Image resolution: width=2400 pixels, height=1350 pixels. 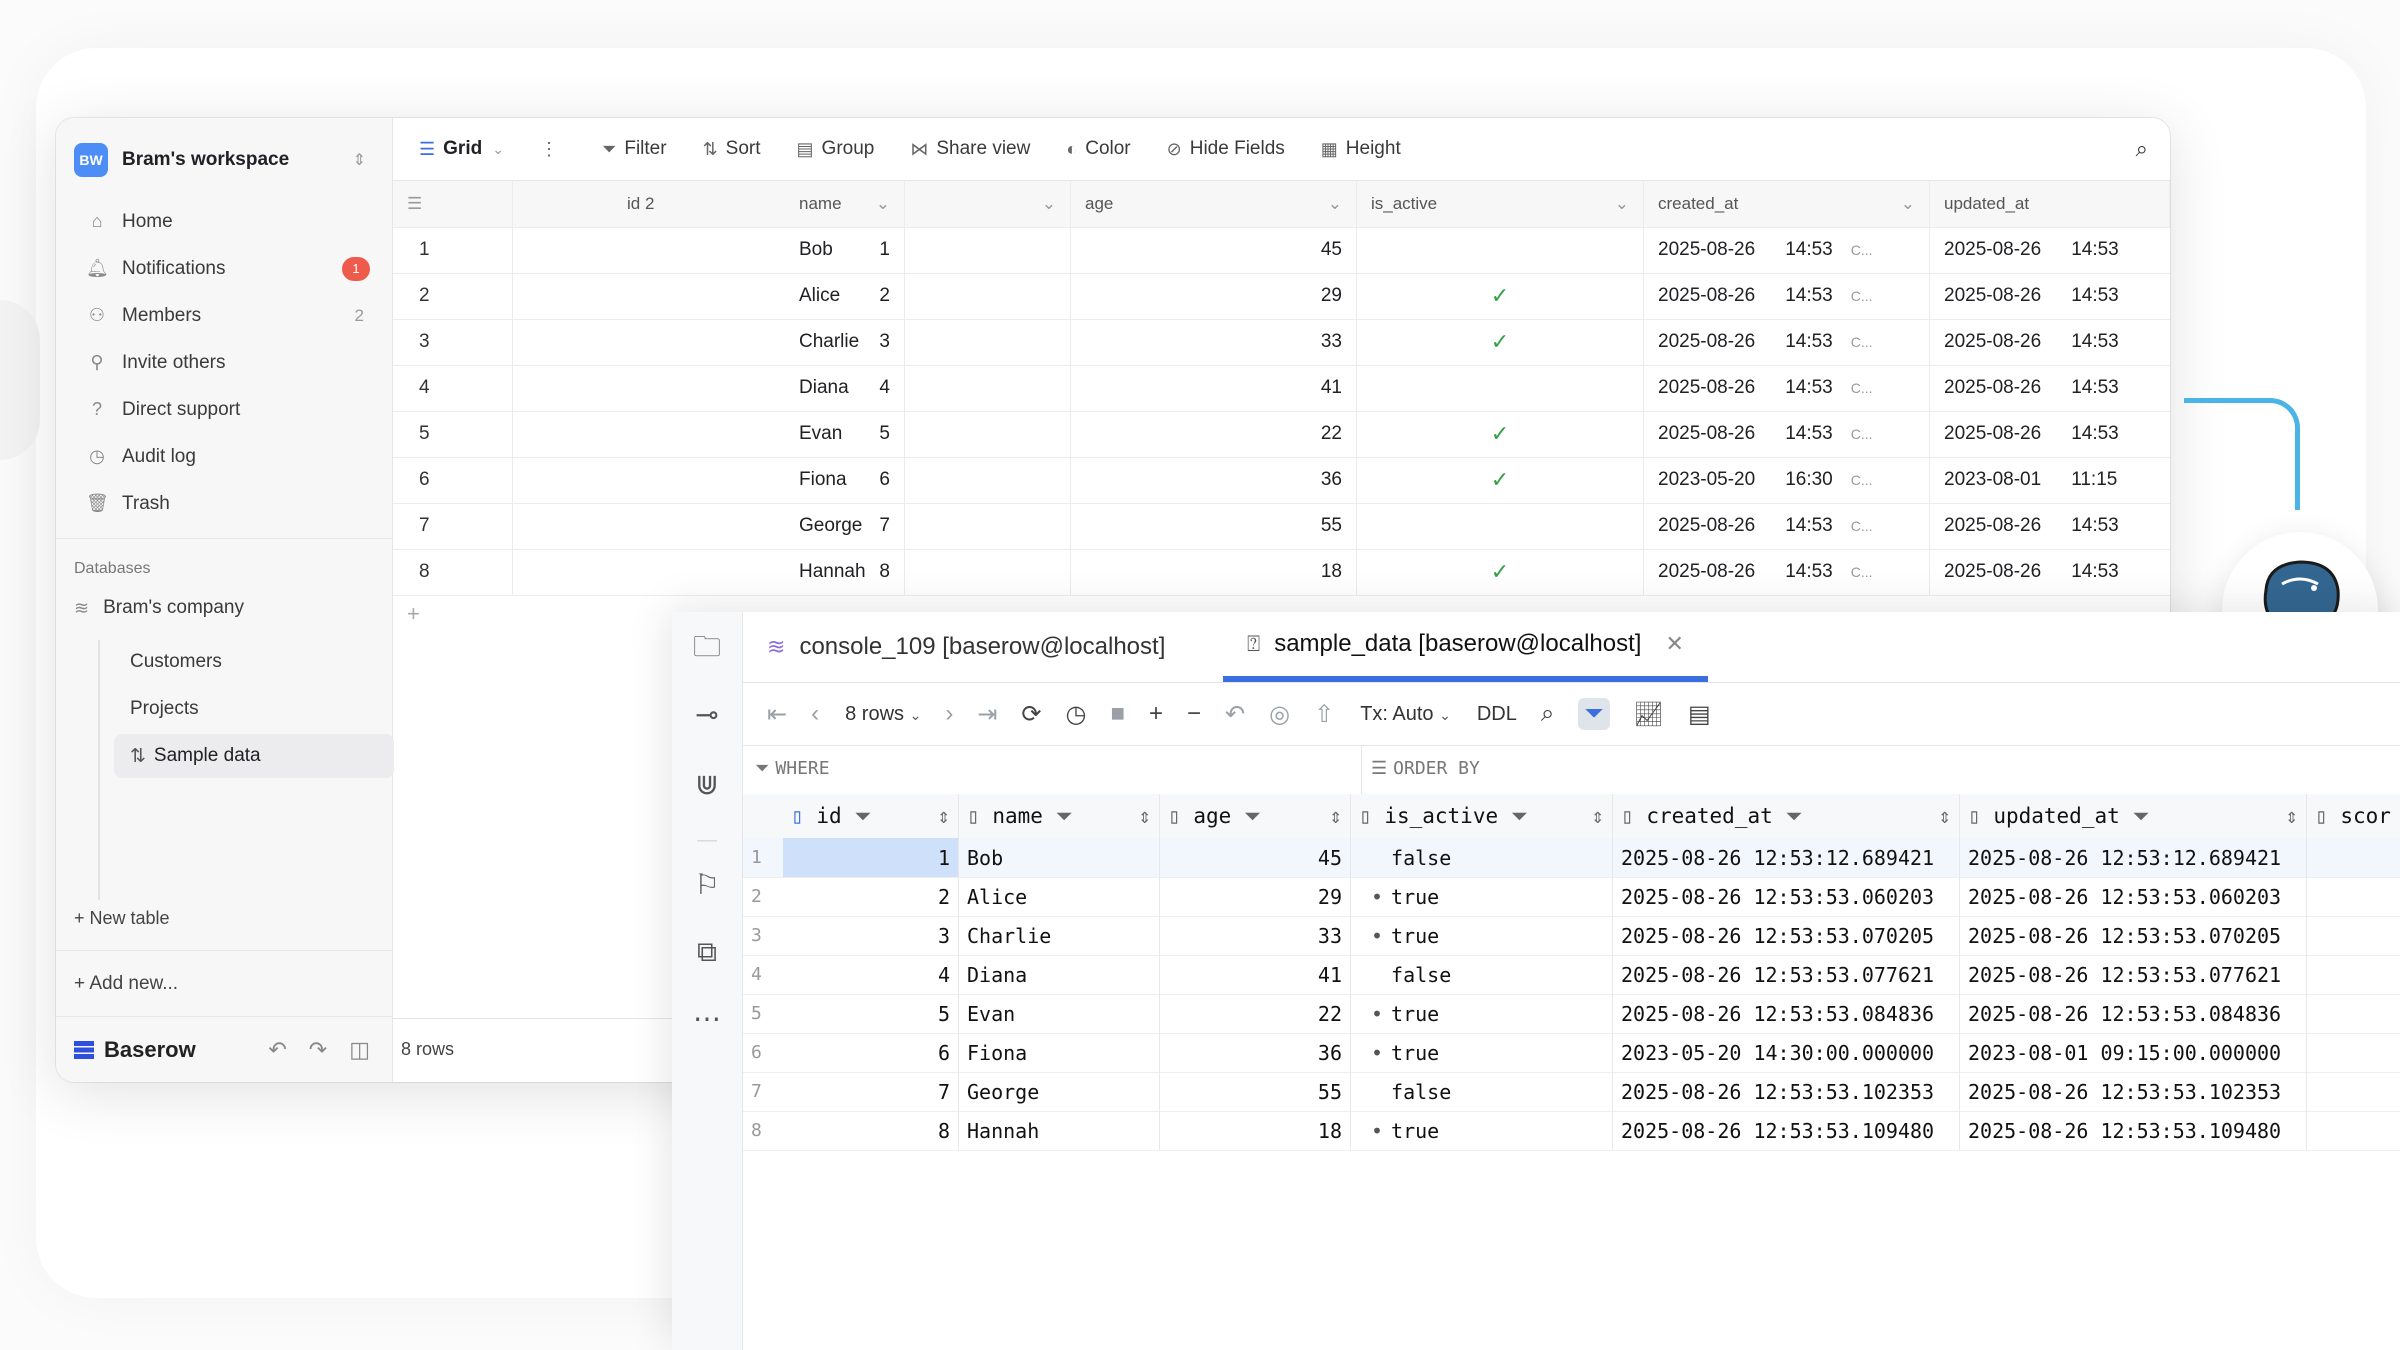 What do you see at coordinates (1787, 204) in the screenshot?
I see `column-header-created-at: created_at ⌄` at bounding box center [1787, 204].